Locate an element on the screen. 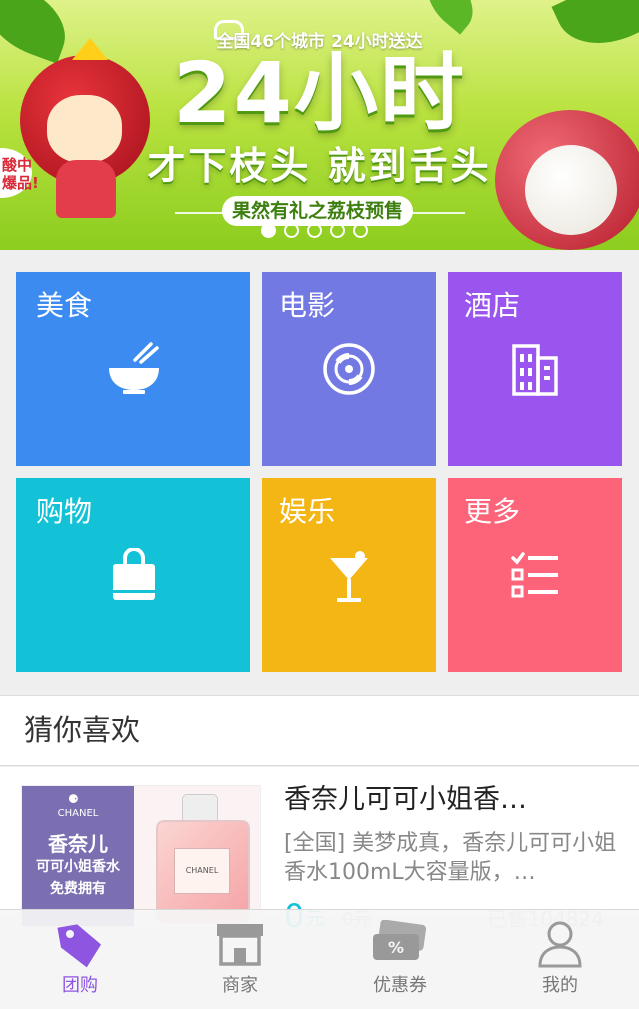 Image resolution: width=639 pixels, height=1009 pixels. image-text: 香奈儿 is located at coordinates (78, 844).